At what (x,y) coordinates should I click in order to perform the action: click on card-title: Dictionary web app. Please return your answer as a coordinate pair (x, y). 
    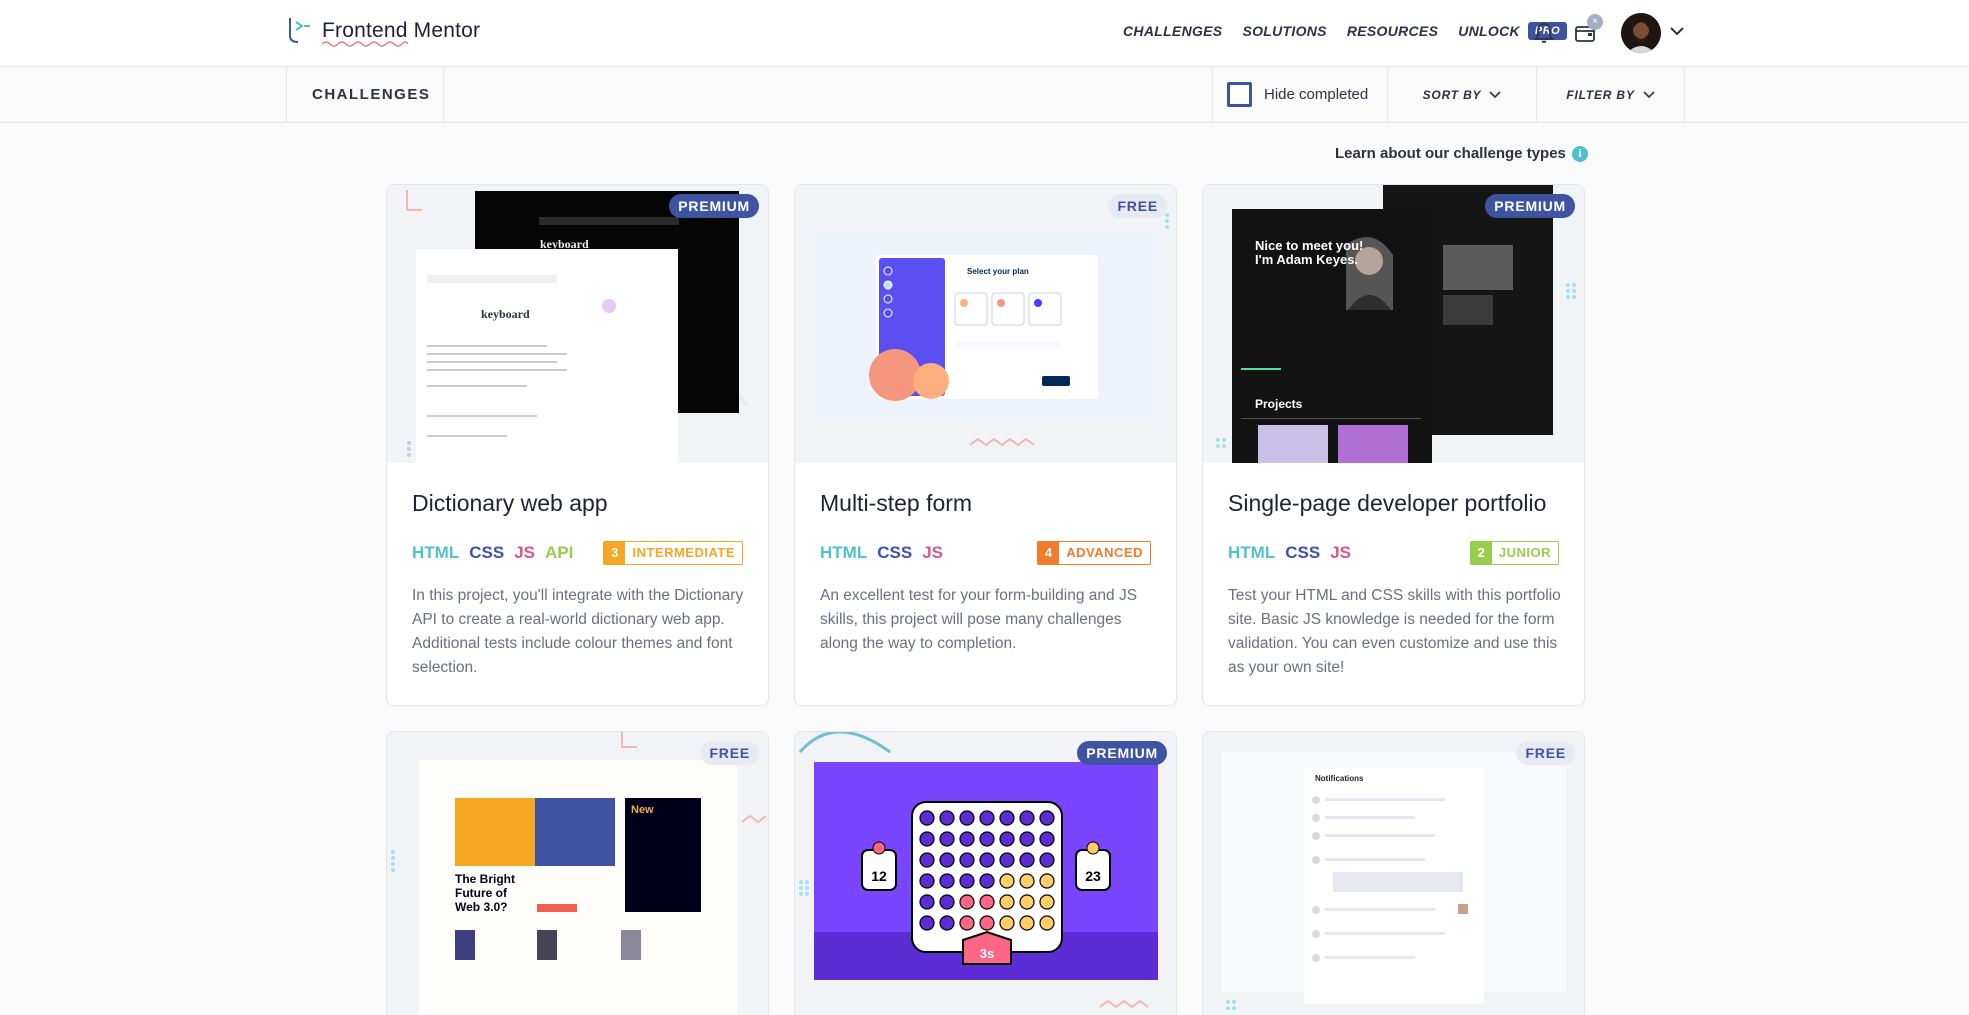
    Looking at the image, I should click on (510, 503).